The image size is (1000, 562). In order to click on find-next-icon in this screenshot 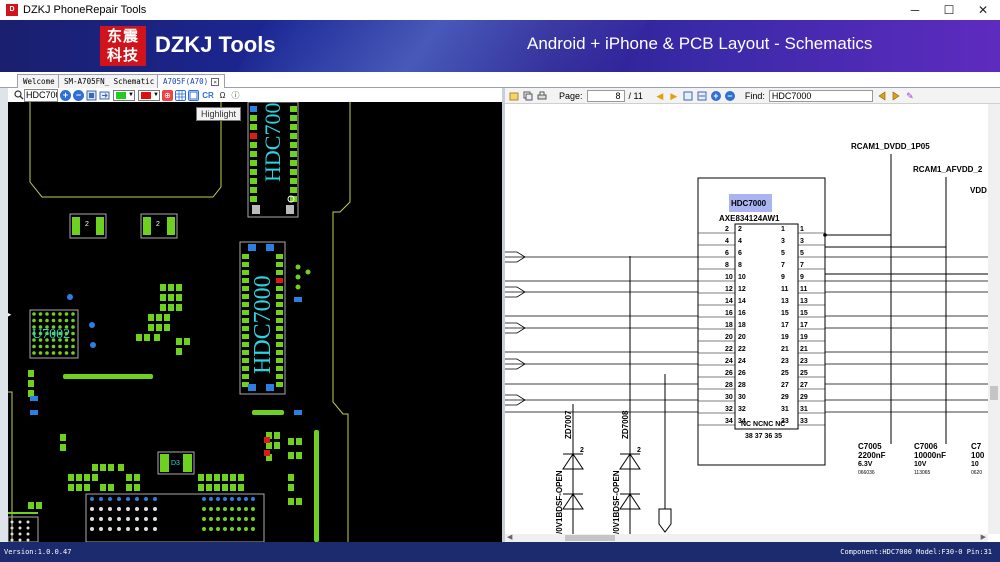, I will do `click(896, 95)`.